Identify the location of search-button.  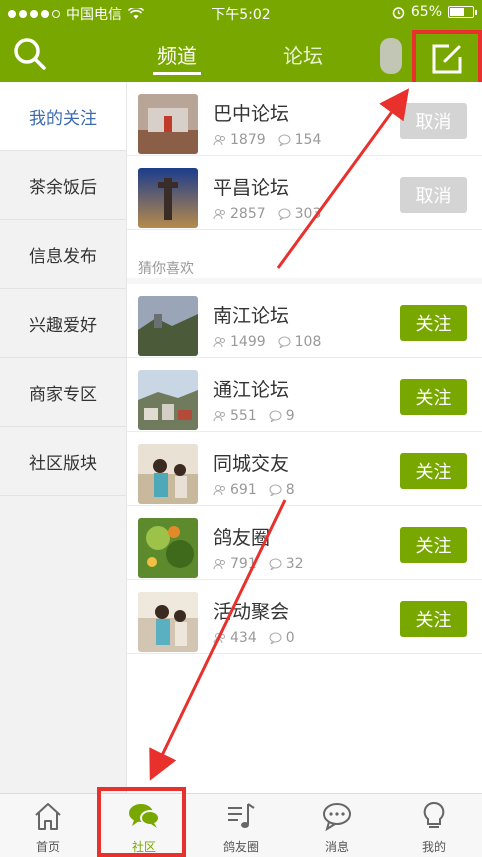
(30, 54).